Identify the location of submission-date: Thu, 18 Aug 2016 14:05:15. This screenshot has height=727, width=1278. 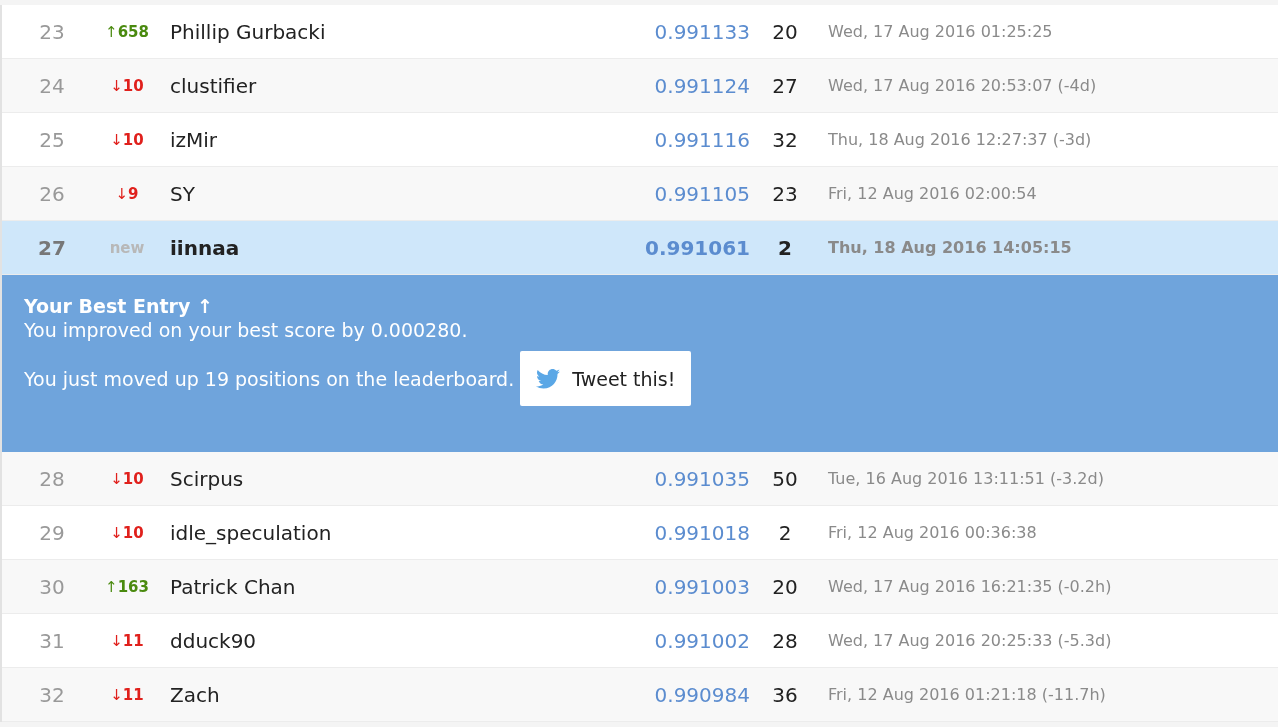
(950, 247).